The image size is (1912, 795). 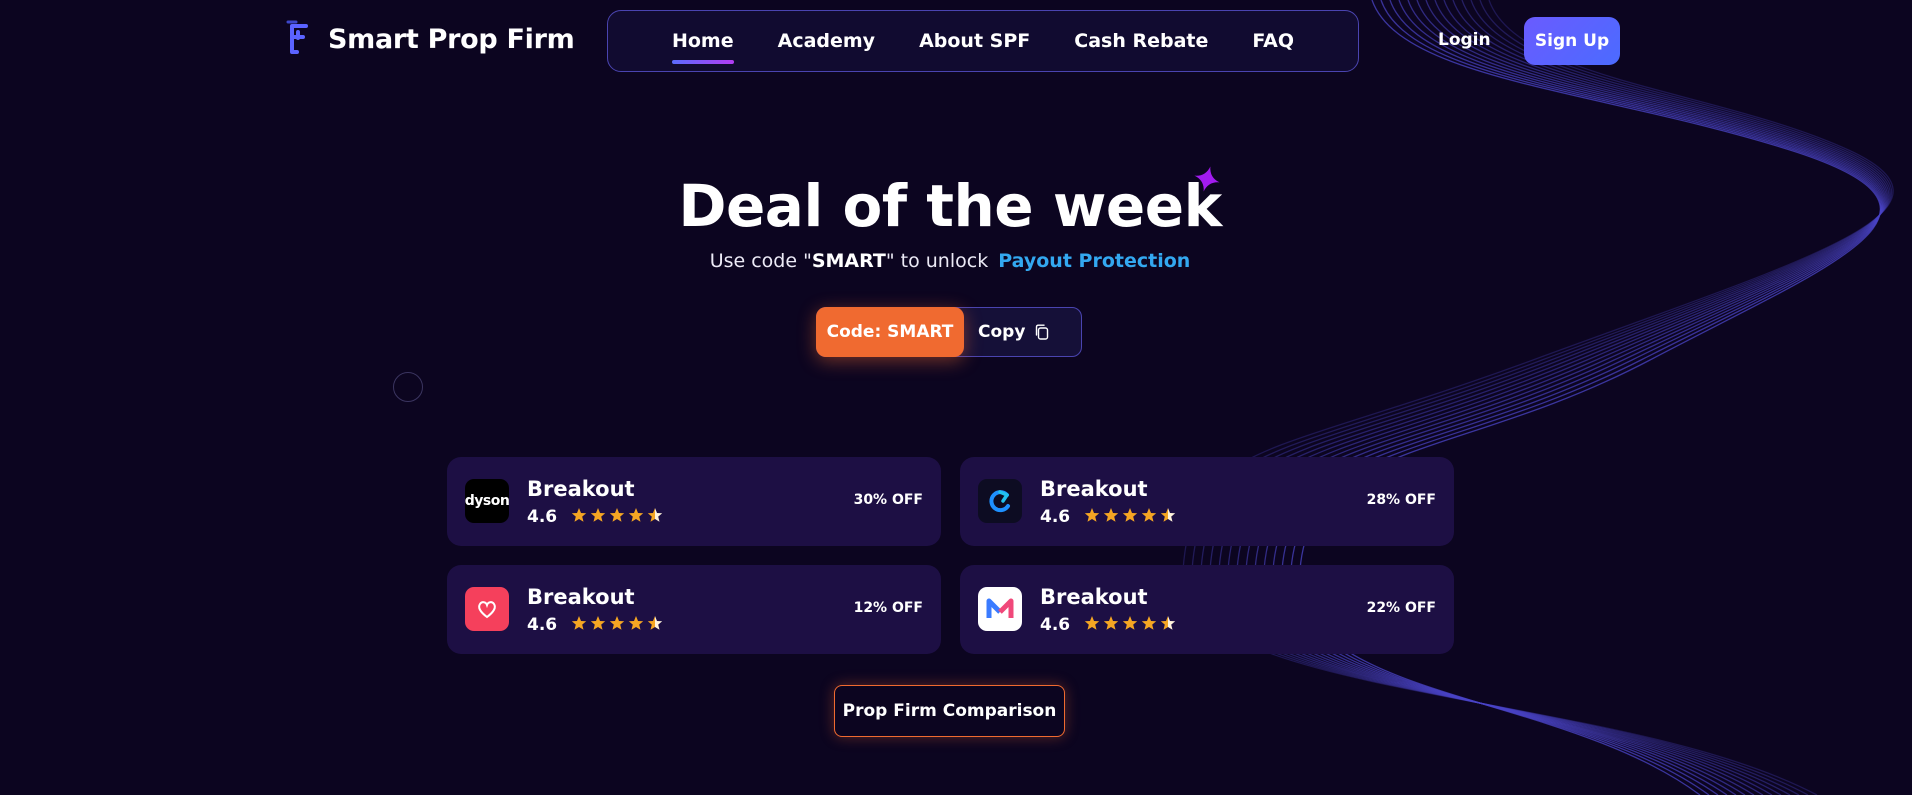 What do you see at coordinates (1273, 41) in the screenshot?
I see `nav-item-faq: FAQ` at bounding box center [1273, 41].